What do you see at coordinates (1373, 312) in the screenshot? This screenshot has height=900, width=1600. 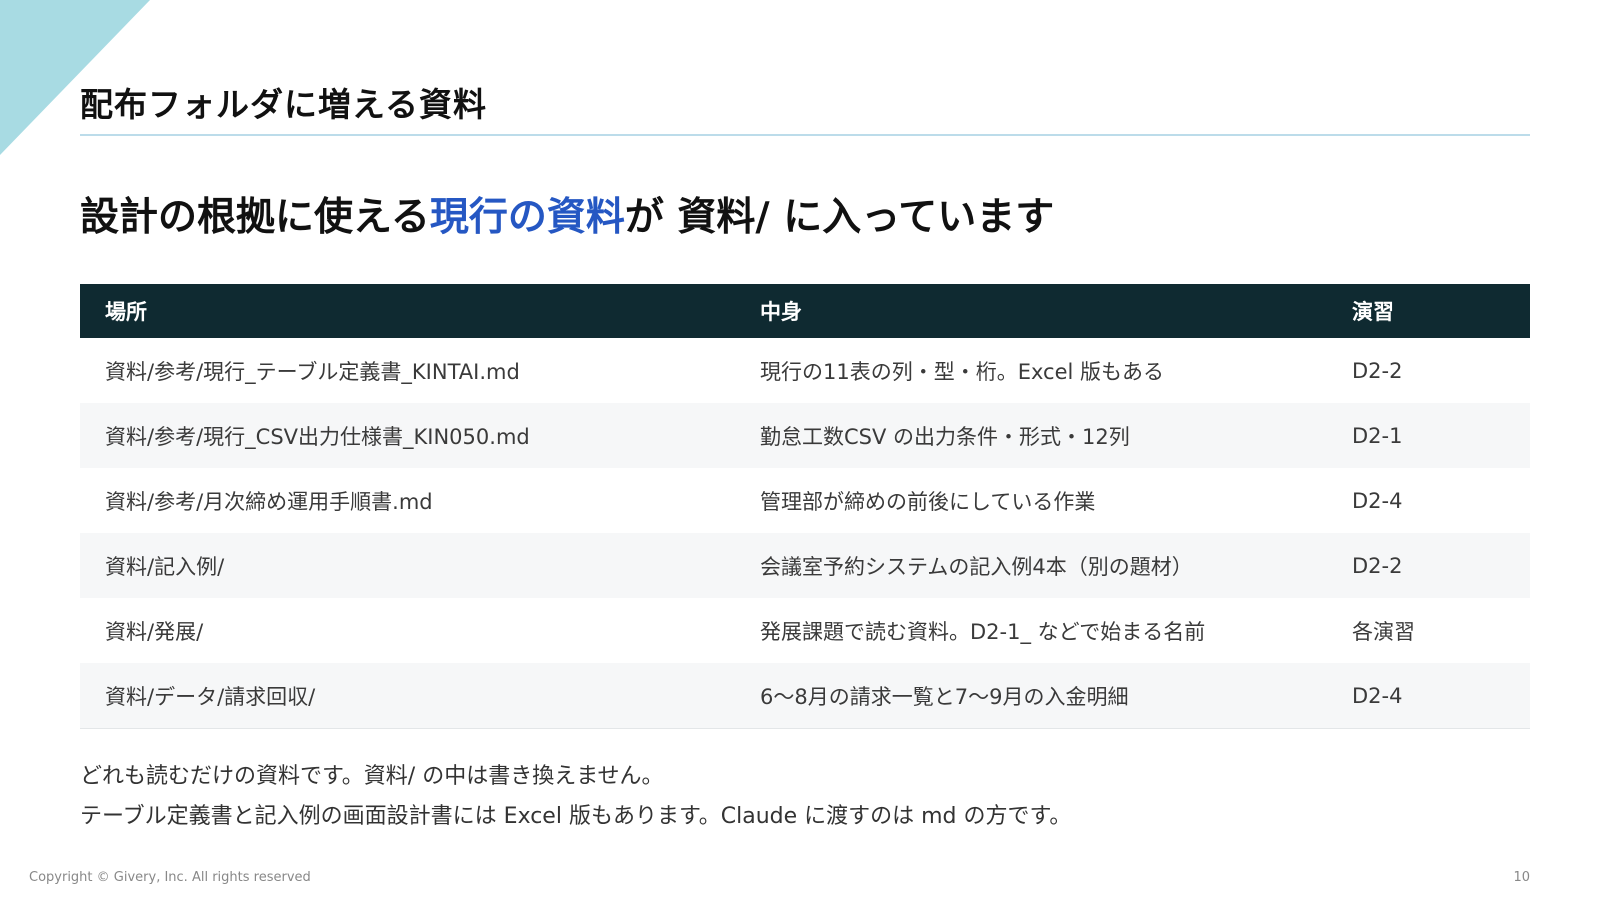 I see `header-exercise: 演習` at bounding box center [1373, 312].